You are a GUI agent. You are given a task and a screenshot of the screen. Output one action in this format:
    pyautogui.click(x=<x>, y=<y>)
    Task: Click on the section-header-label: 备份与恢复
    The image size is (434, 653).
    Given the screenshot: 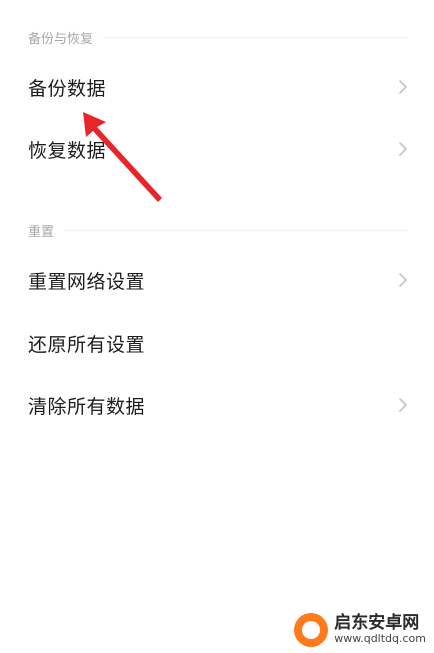 What is the action you would take?
    pyautogui.click(x=61, y=39)
    